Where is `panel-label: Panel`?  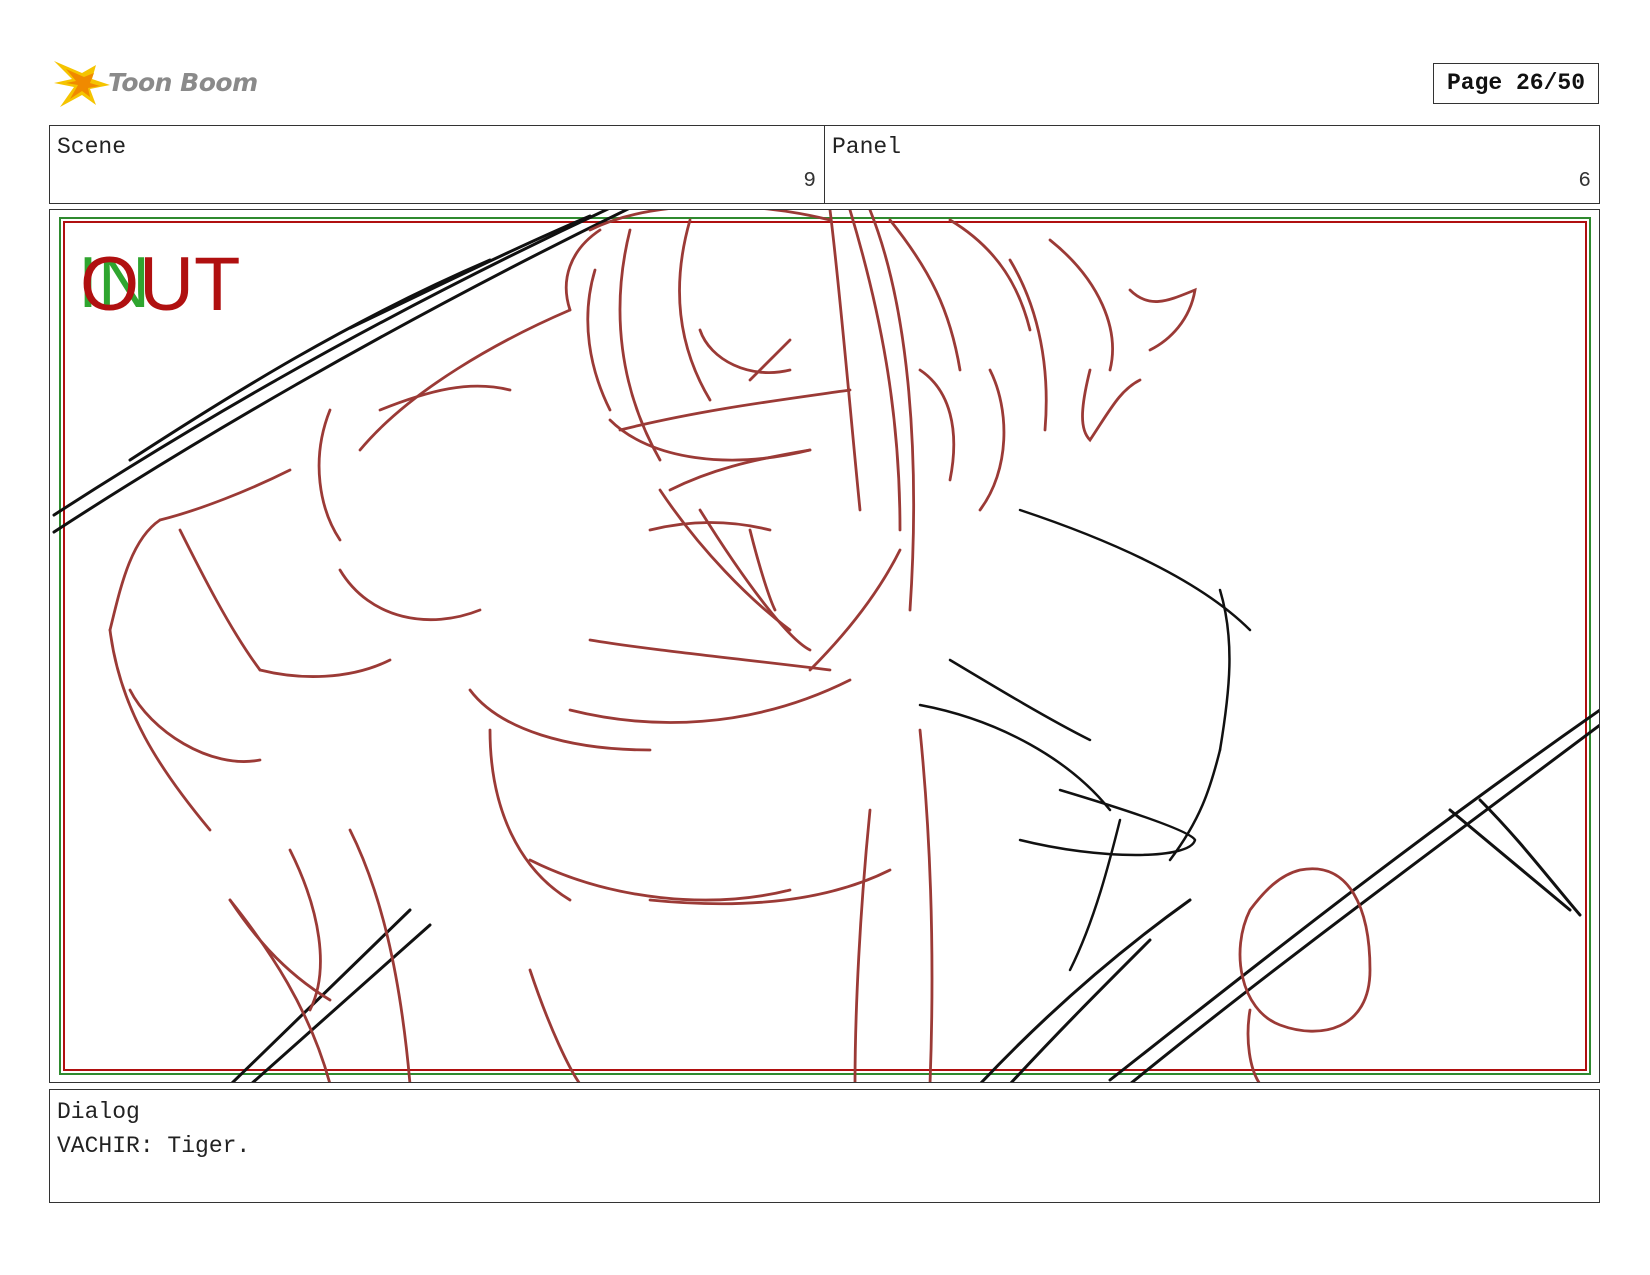
panel-label: Panel is located at coordinates (867, 147).